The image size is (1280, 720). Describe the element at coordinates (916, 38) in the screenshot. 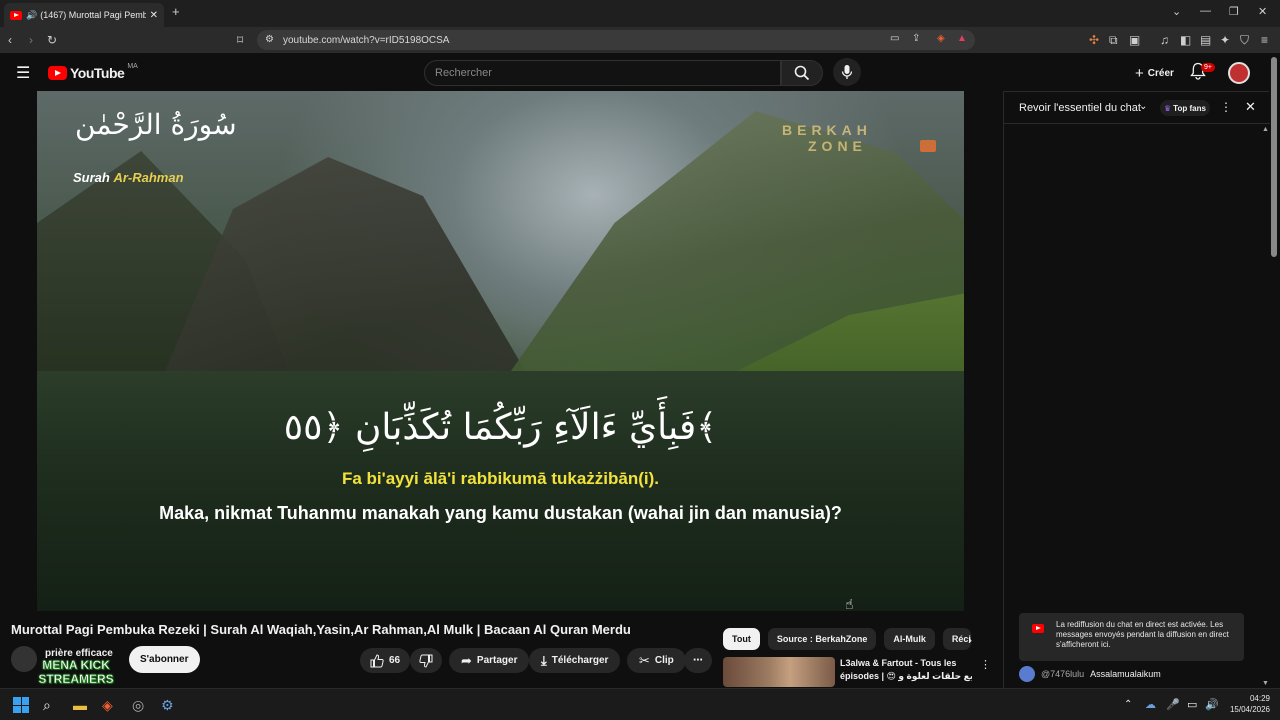

I see `share-page-icon: ⇪` at that location.